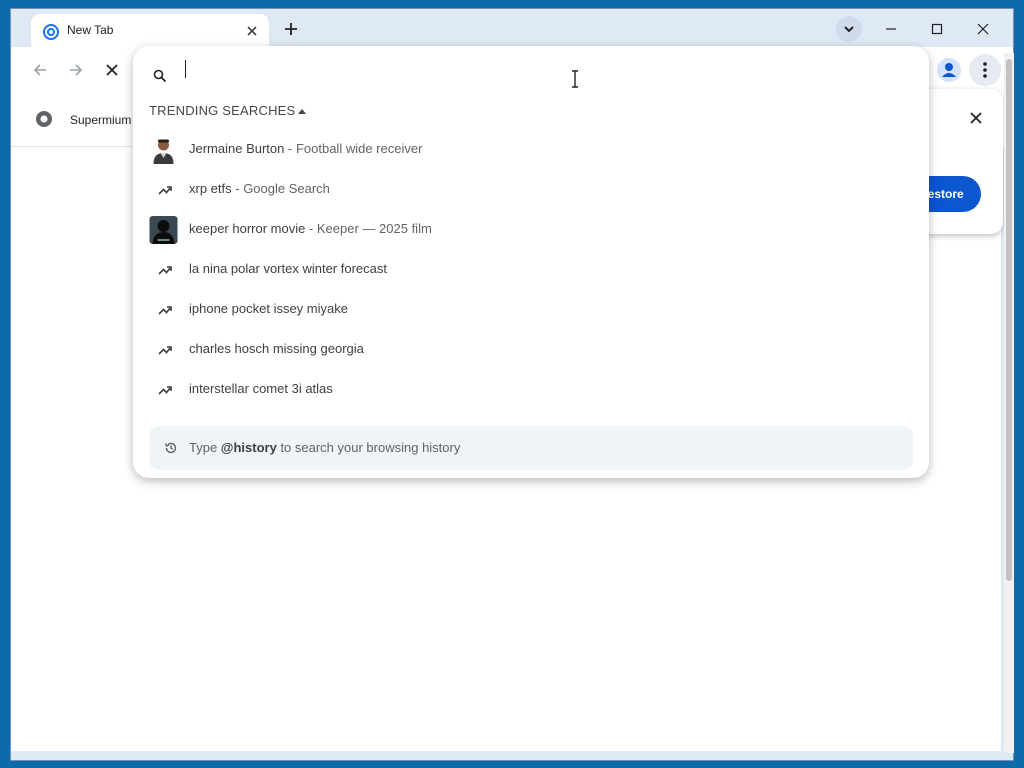 The image size is (1024, 768). Describe the element at coordinates (512, 28) in the screenshot. I see `tab-strip: New Tab` at that location.